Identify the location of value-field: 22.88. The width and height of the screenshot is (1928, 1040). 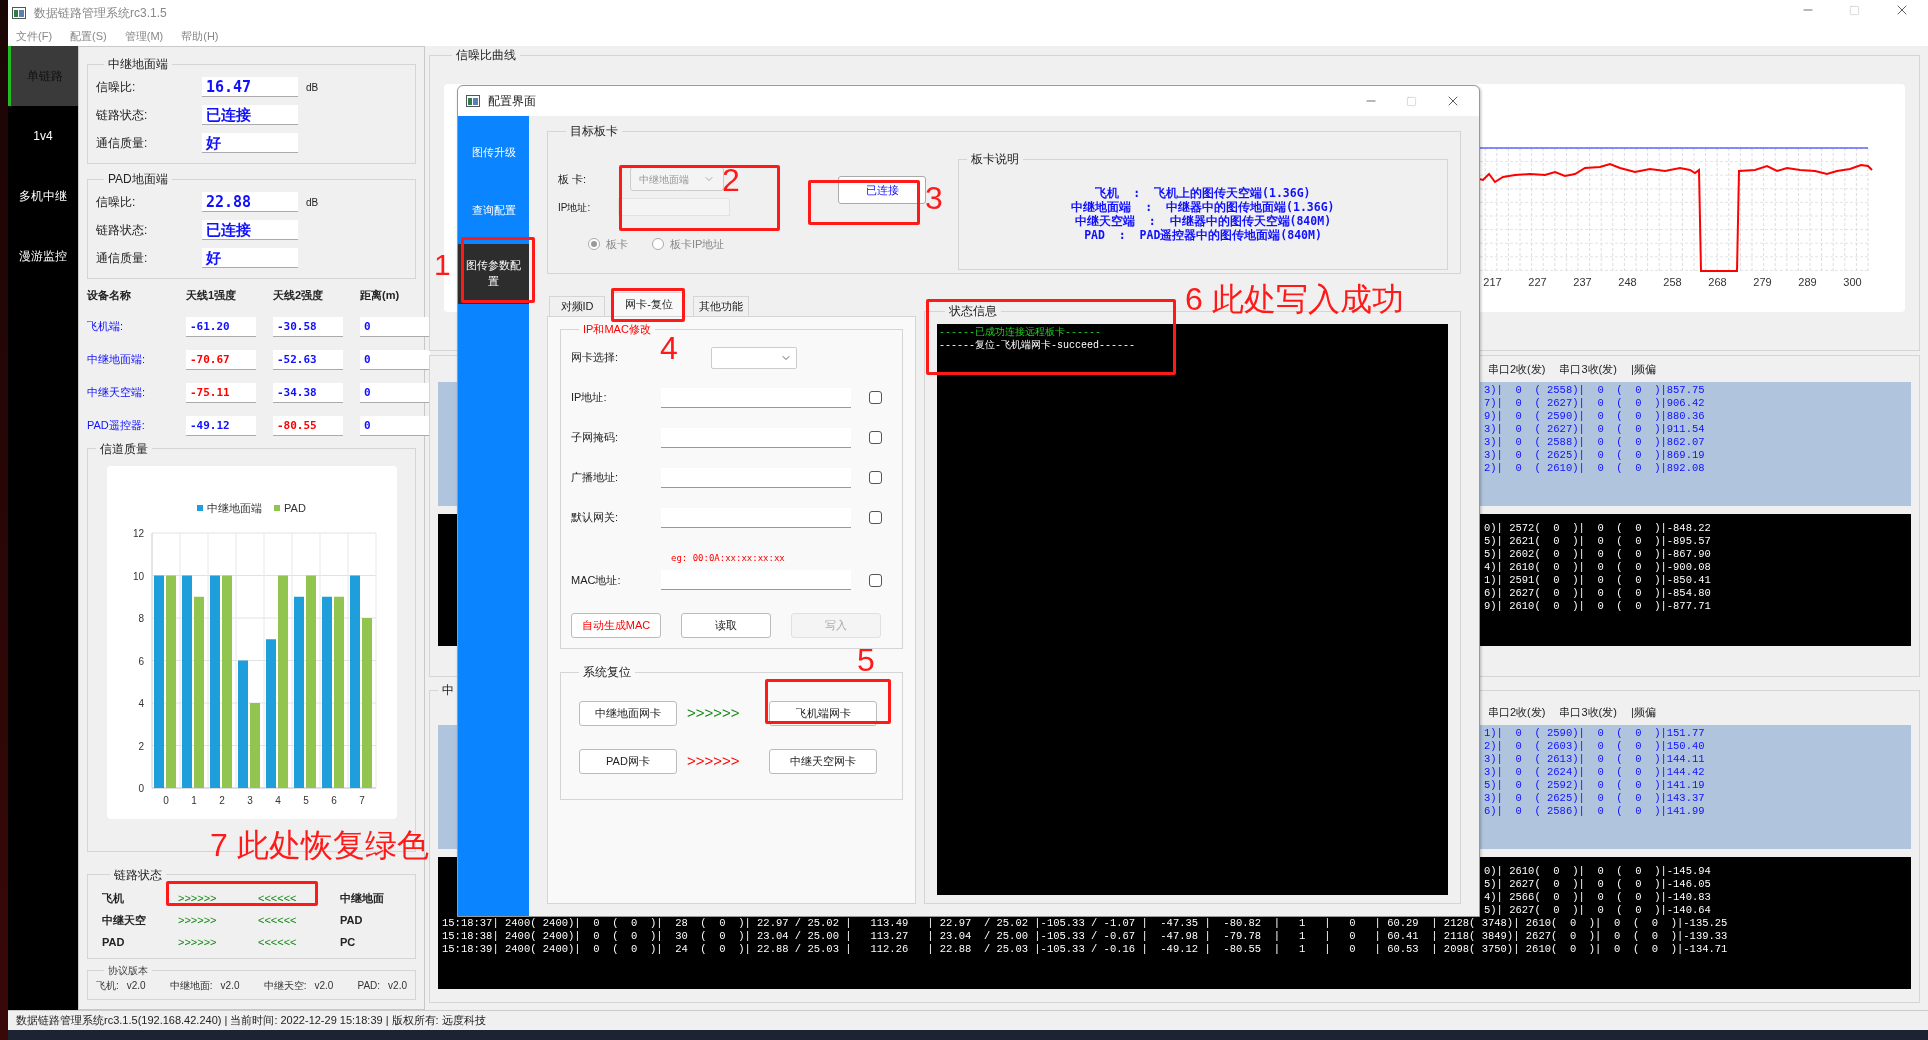
(250, 202).